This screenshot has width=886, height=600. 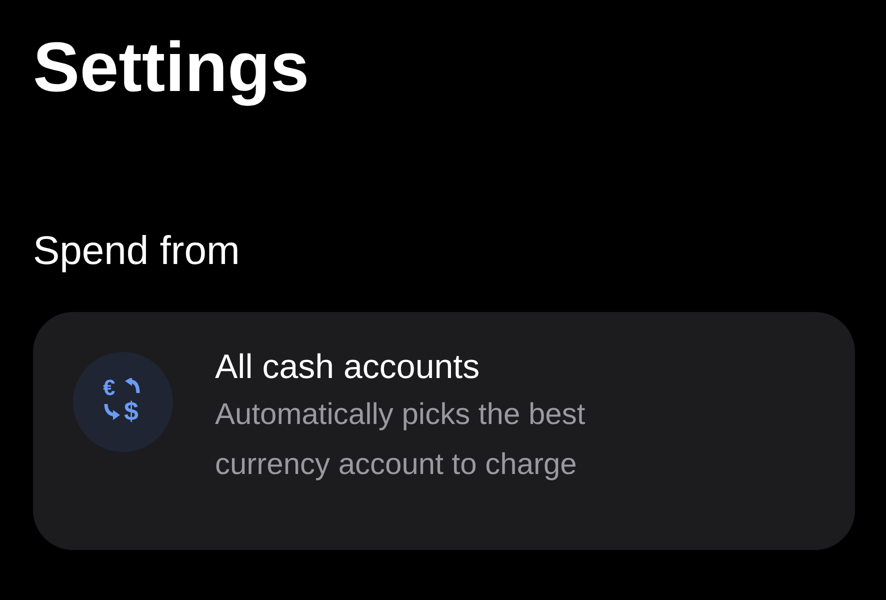 I want to click on section-heading: Spend from, so click(x=136, y=251).